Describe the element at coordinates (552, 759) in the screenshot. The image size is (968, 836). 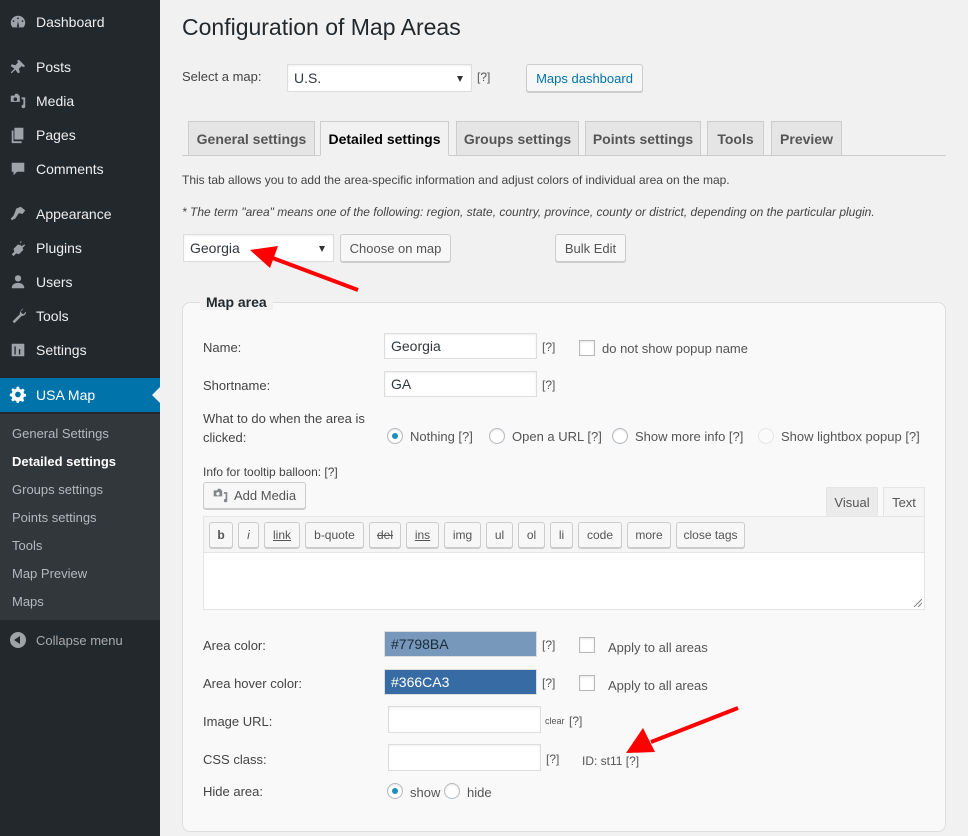
I see `css-class-help-link: [?]` at that location.